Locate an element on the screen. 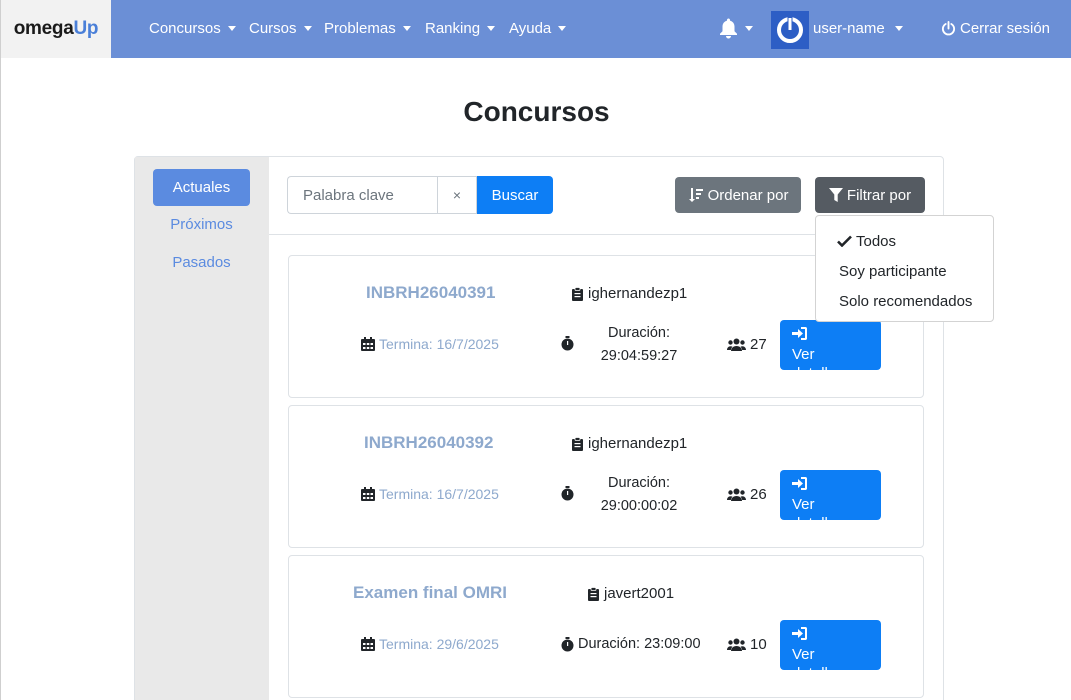  filter-option-todos: Todos is located at coordinates (904, 241).